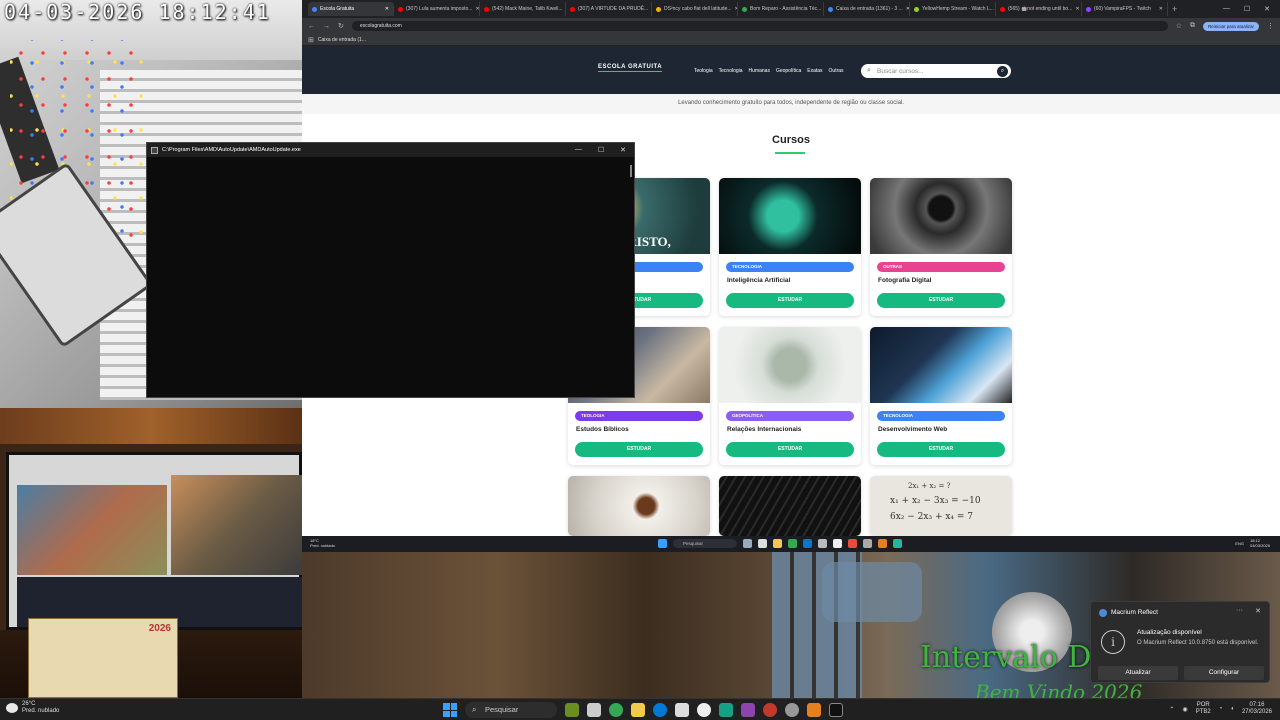 The width and height of the screenshot is (1280, 720). What do you see at coordinates (1260, 543) in the screenshot?
I see `remote-clock: 18:12 04/03/2026` at bounding box center [1260, 543].